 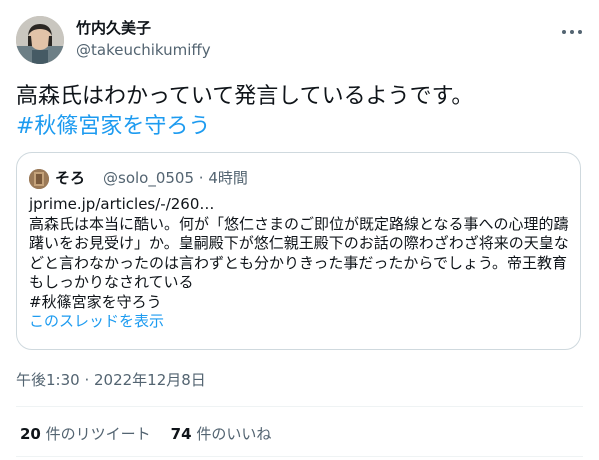 I want to click on quoted-tweet-age: · 4時間, so click(x=223, y=178).